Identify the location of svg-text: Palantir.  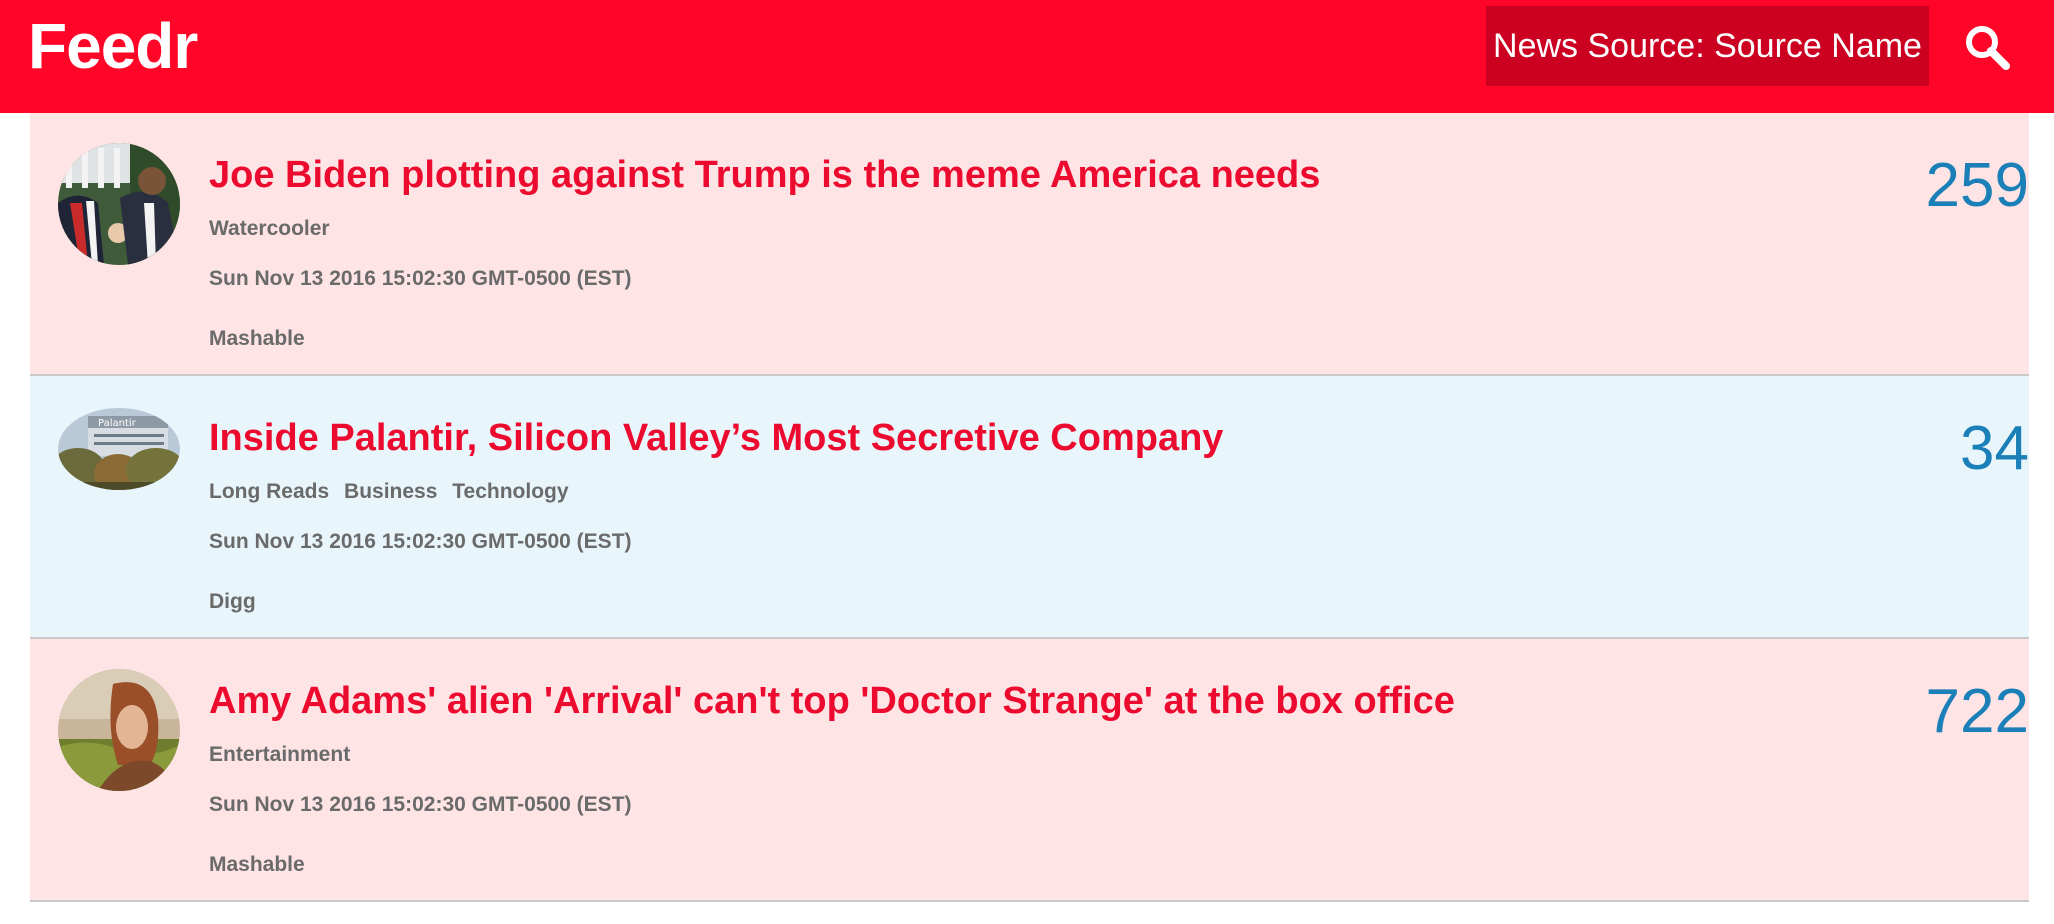
(117, 423).